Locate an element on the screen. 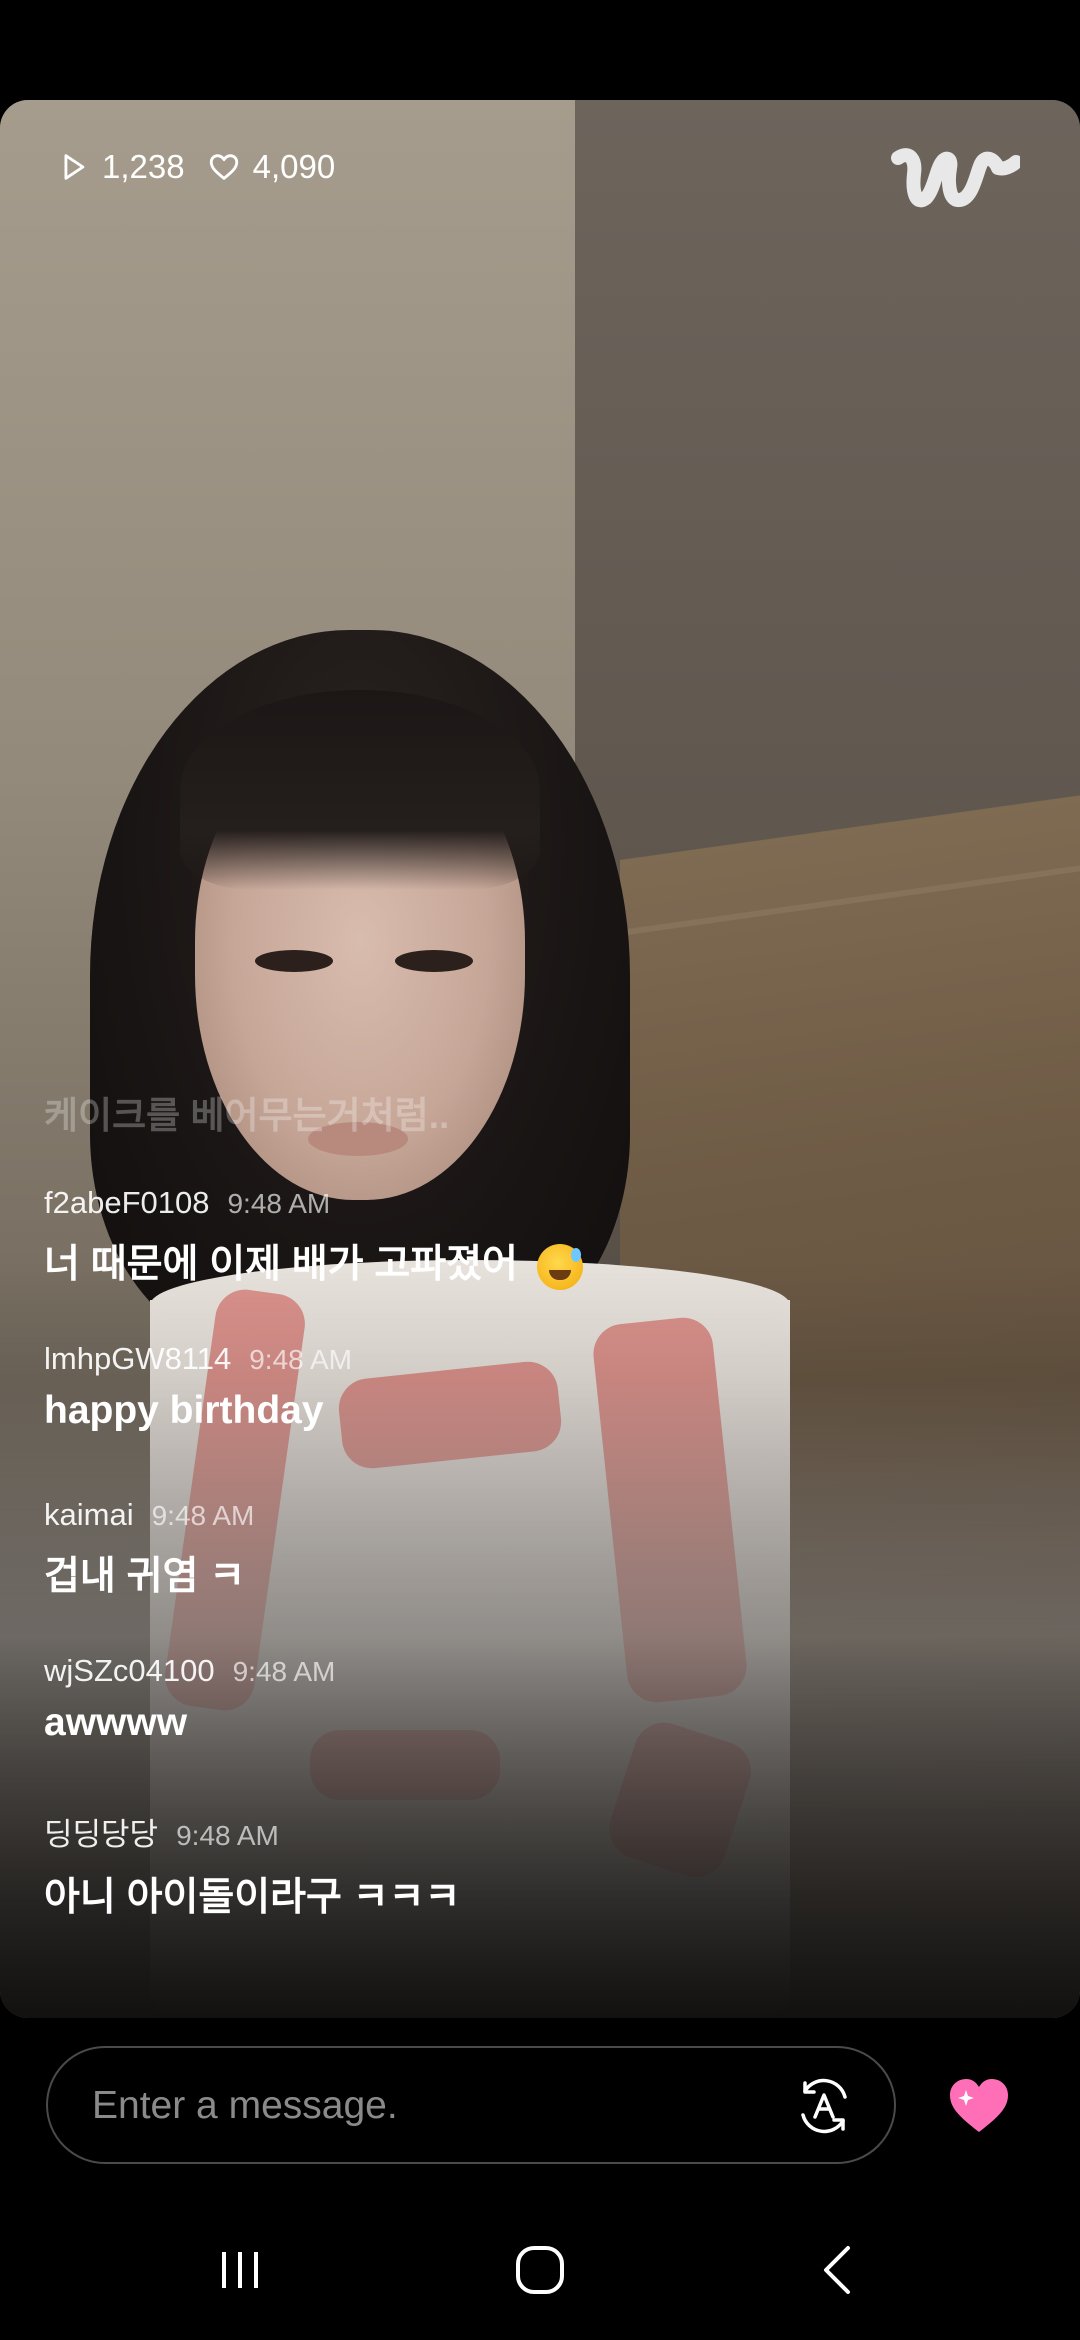 This screenshot has width=1080, height=2340. chat-username: f2abeF0108 is located at coordinates (126, 1203).